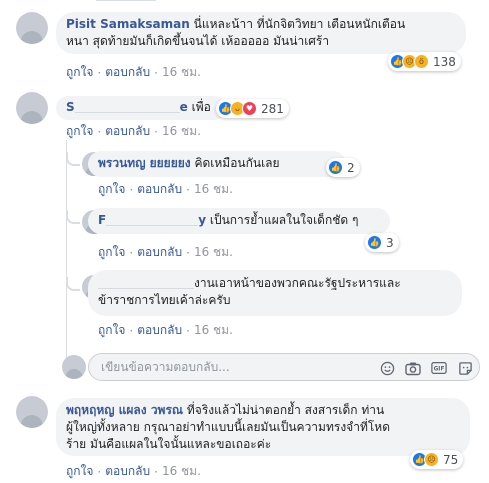 The height and width of the screenshot is (483, 489). What do you see at coordinates (201, 107) in the screenshot?
I see `comment-text: เพื่อ` at bounding box center [201, 107].